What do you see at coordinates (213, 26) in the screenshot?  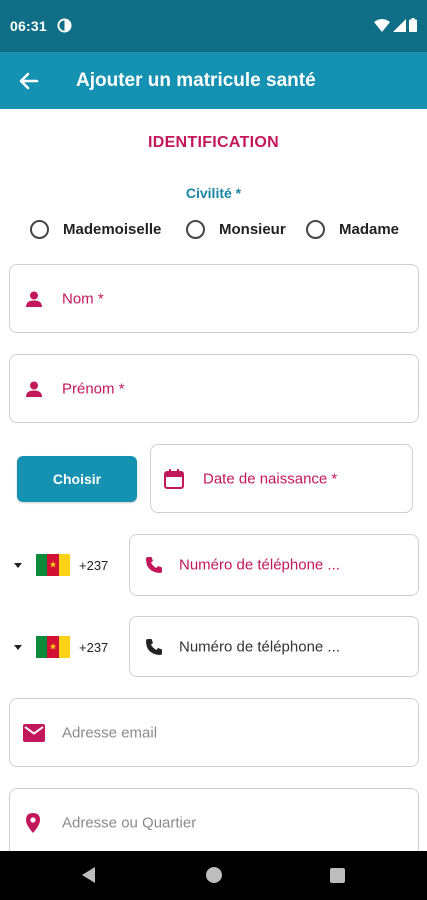 I see `status-bar: 06:31` at bounding box center [213, 26].